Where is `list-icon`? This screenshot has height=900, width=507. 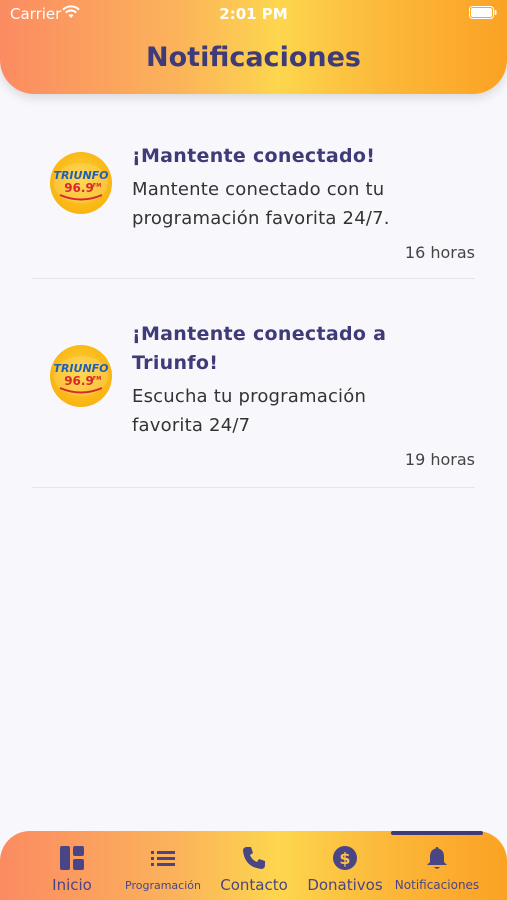
list-icon is located at coordinates (163, 858).